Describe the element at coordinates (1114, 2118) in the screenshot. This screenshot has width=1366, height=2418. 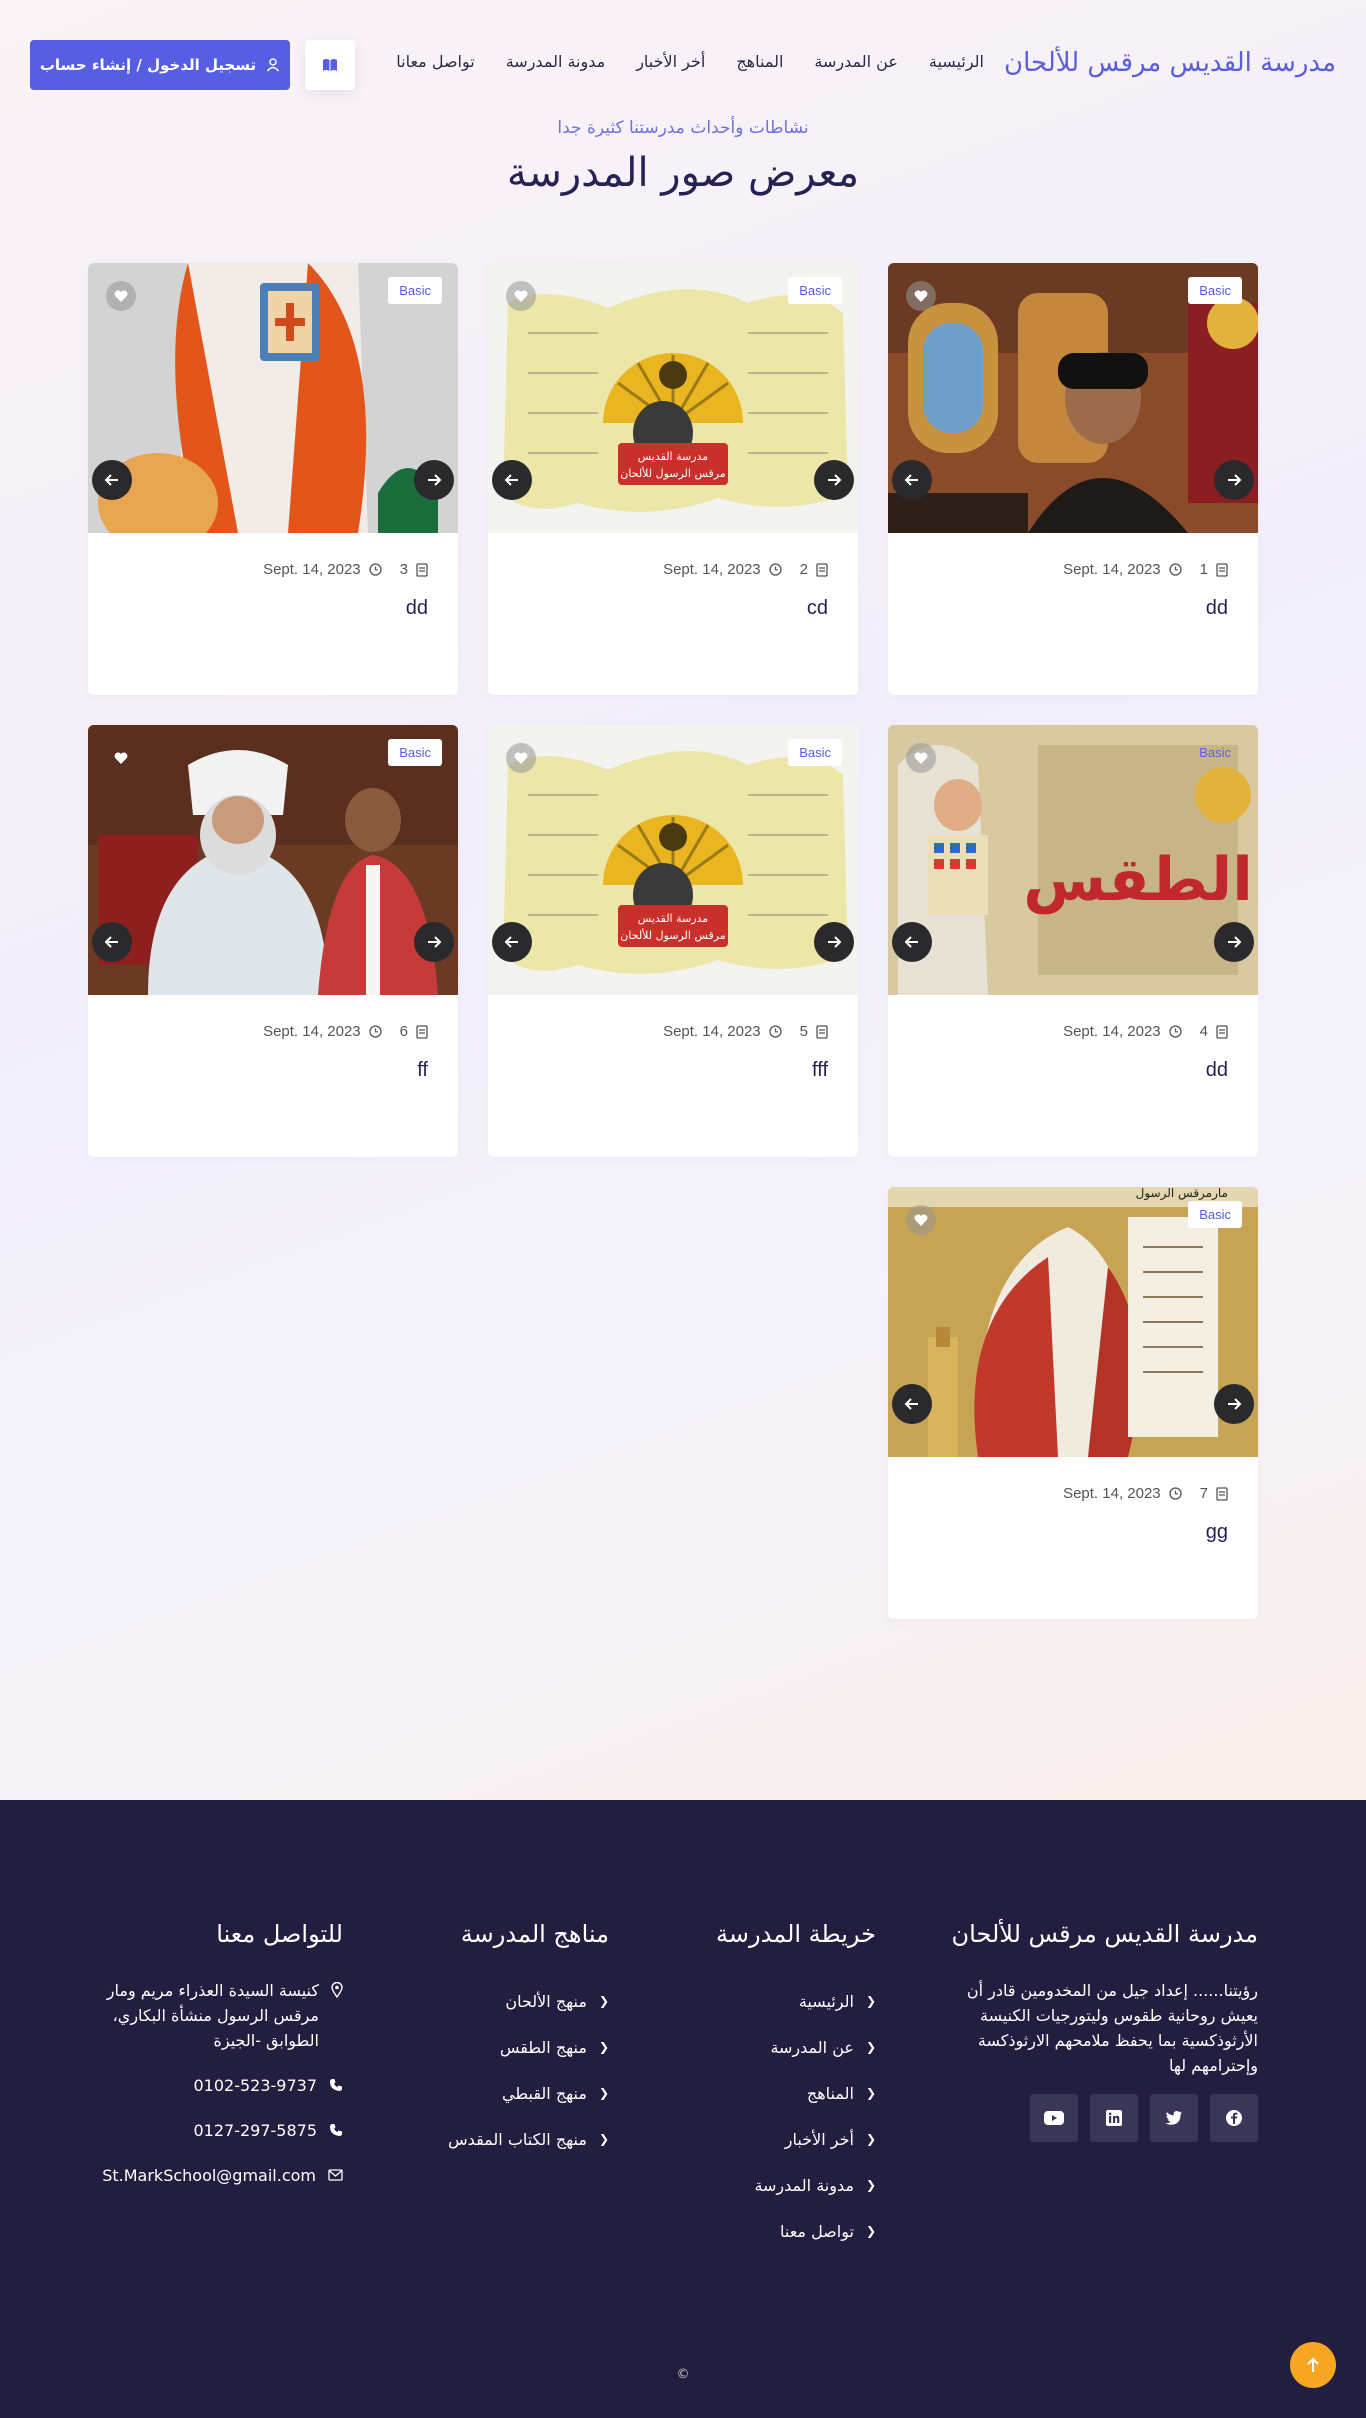
I see `linkedin-link` at that location.